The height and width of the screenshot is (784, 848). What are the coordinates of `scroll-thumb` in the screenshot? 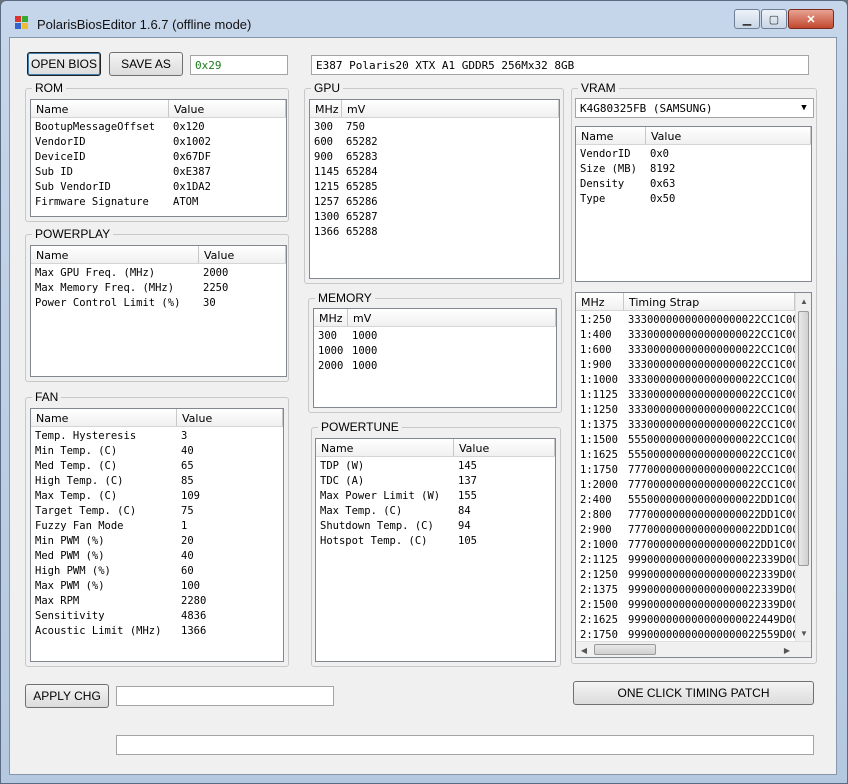 It's located at (803, 438).